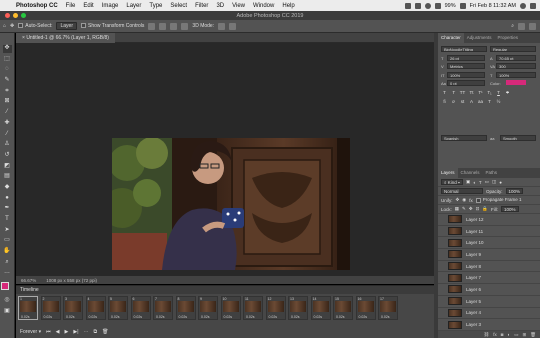 The image size is (540, 338). I want to click on baseline-shift-field: 0 pt, so click(466, 83).